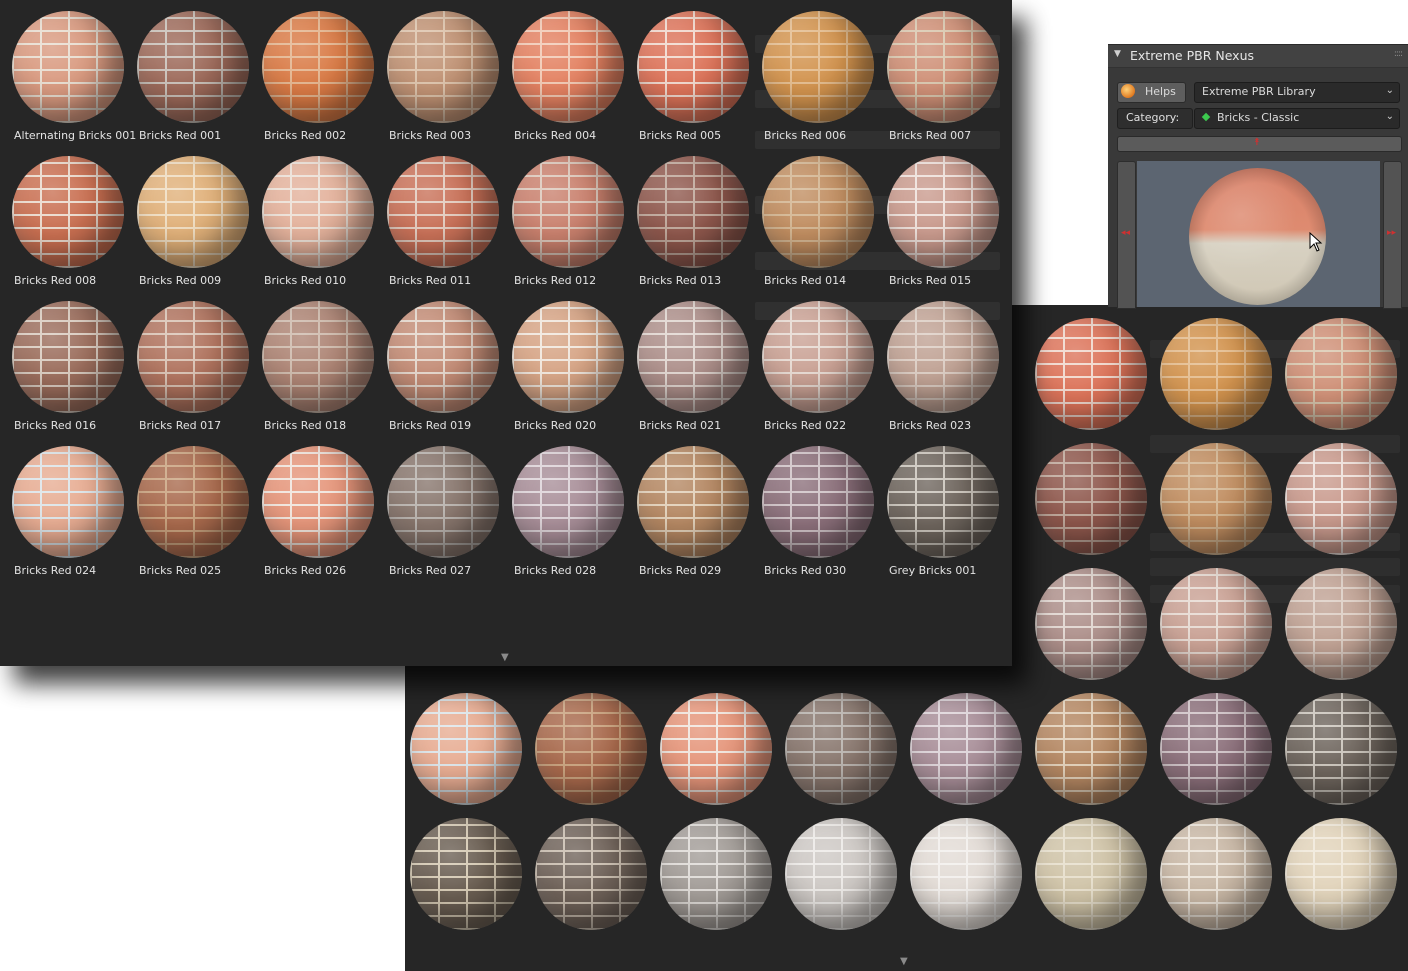  I want to click on material-item: Bricks Red 016, so click(62, 362).